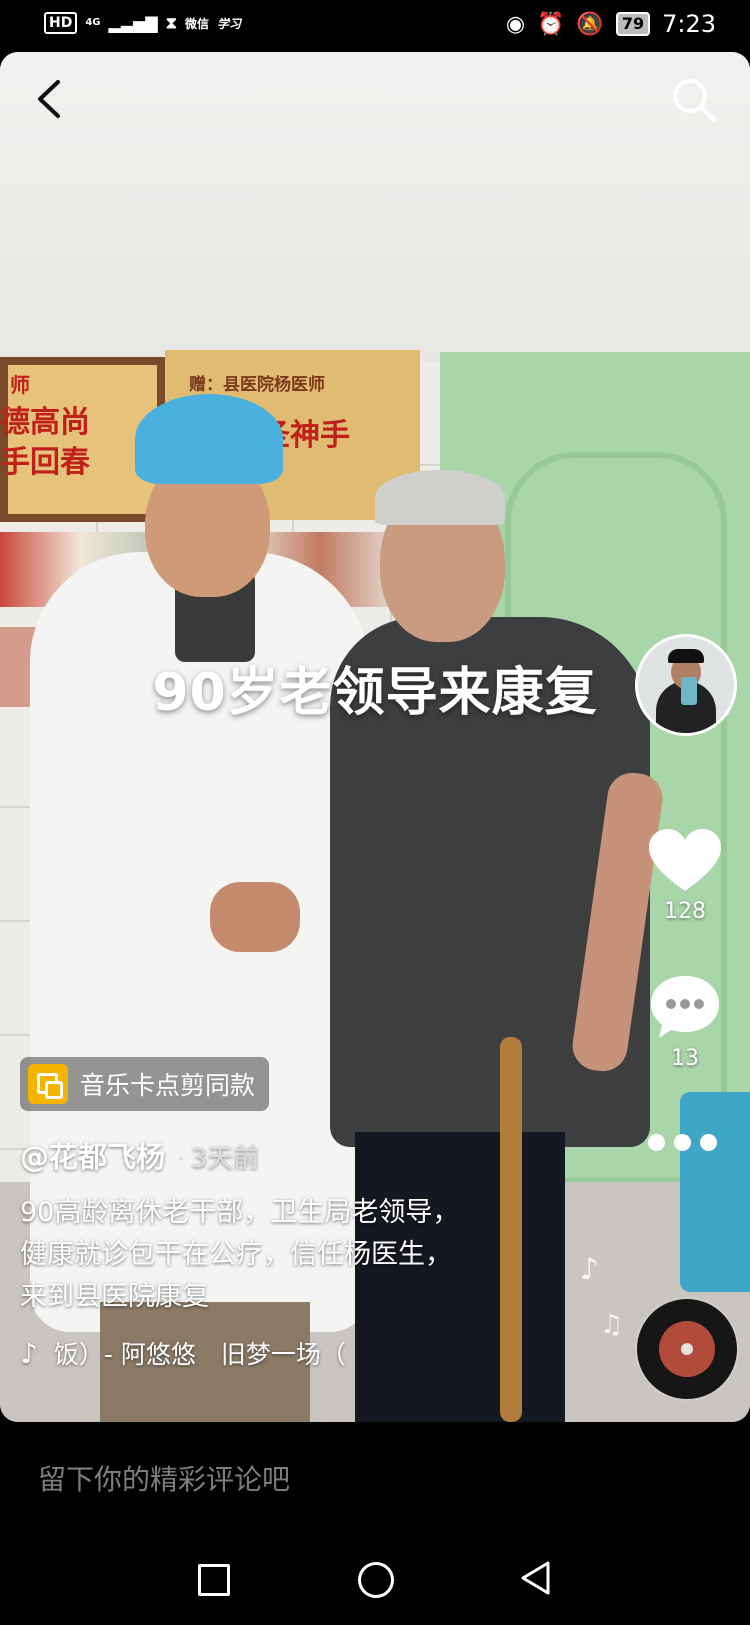  I want to click on doctor-cap, so click(209, 439).